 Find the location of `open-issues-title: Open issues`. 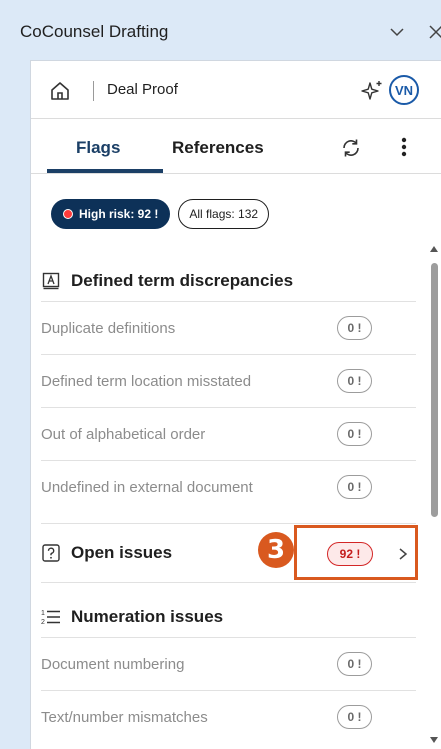

open-issues-title: Open issues is located at coordinates (122, 552).